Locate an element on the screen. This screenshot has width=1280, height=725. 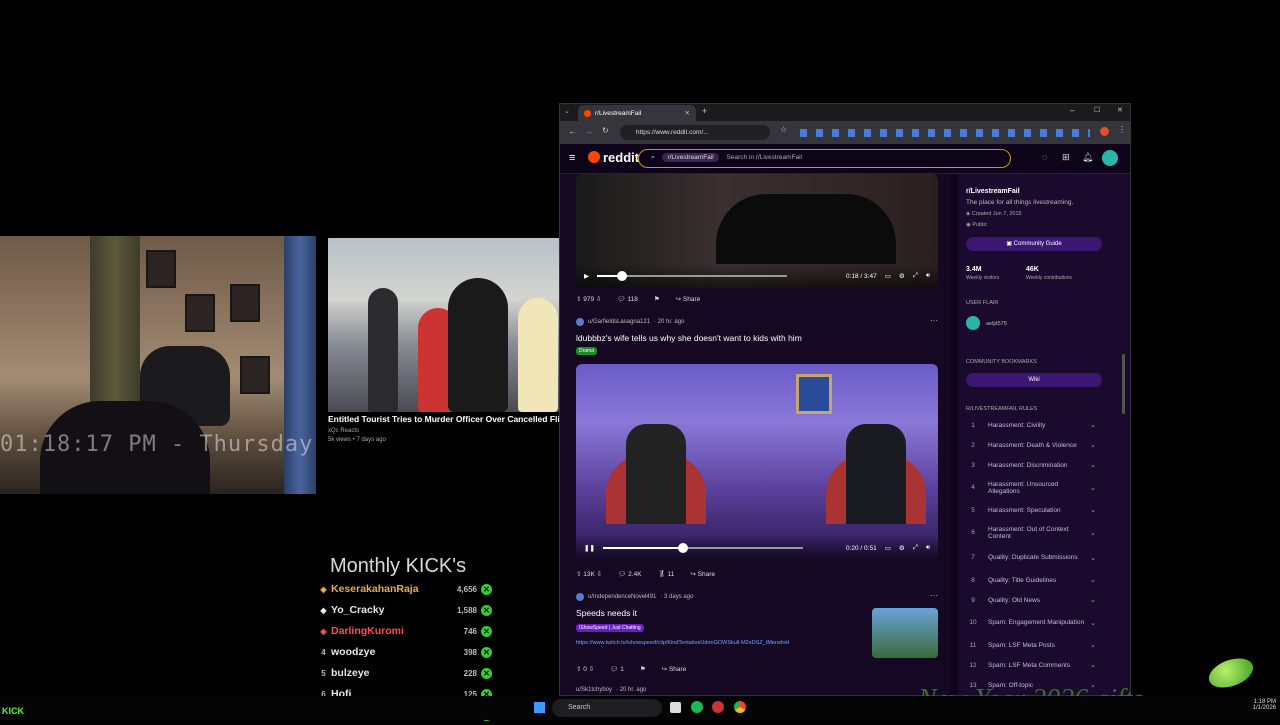
reload-icon: ↻ is located at coordinates (605, 130).